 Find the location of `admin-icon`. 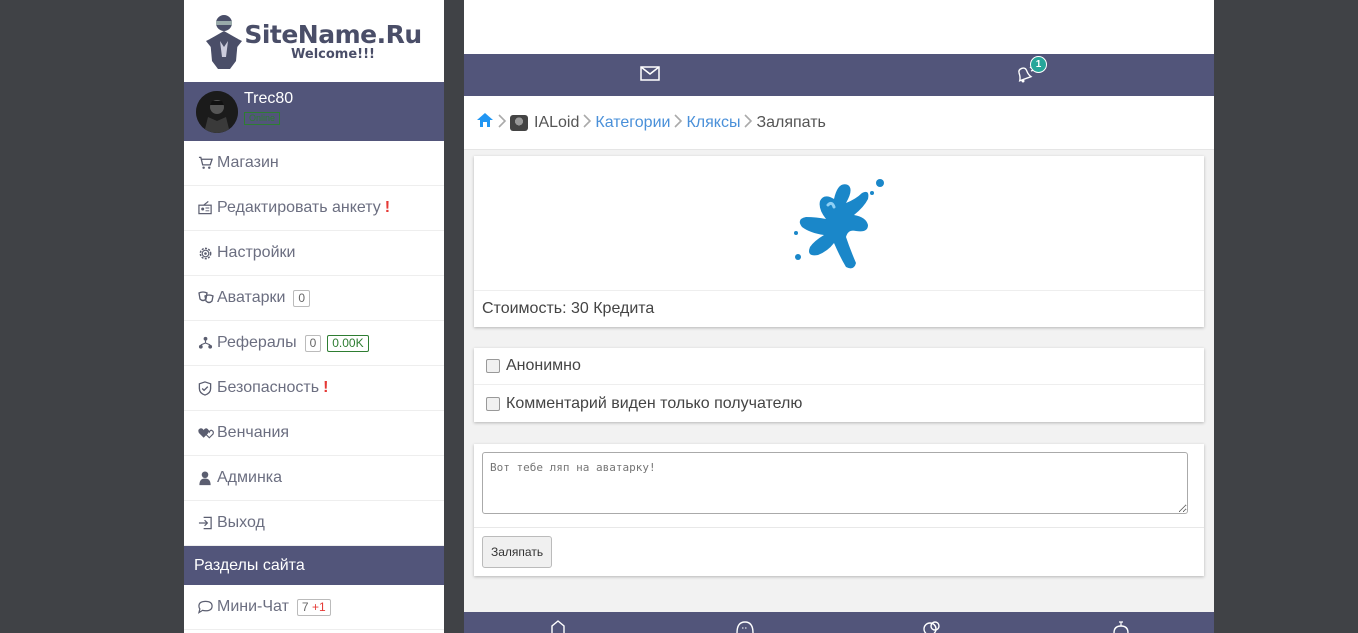

admin-icon is located at coordinates (207, 478).